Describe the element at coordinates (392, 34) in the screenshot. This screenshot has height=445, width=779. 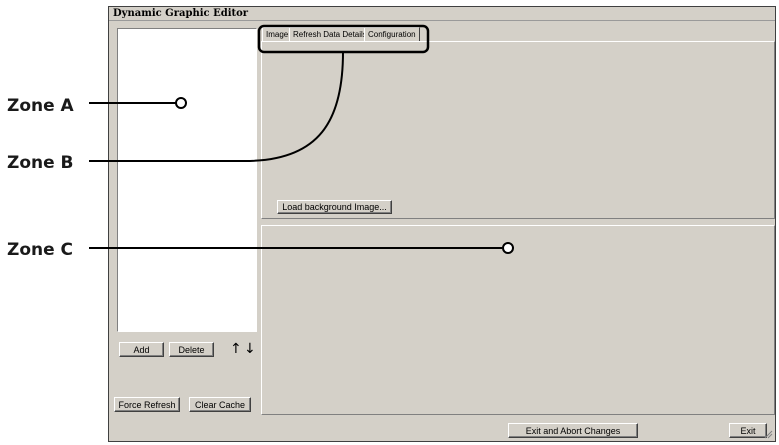
I see `tab-configuration: Configuration` at that location.